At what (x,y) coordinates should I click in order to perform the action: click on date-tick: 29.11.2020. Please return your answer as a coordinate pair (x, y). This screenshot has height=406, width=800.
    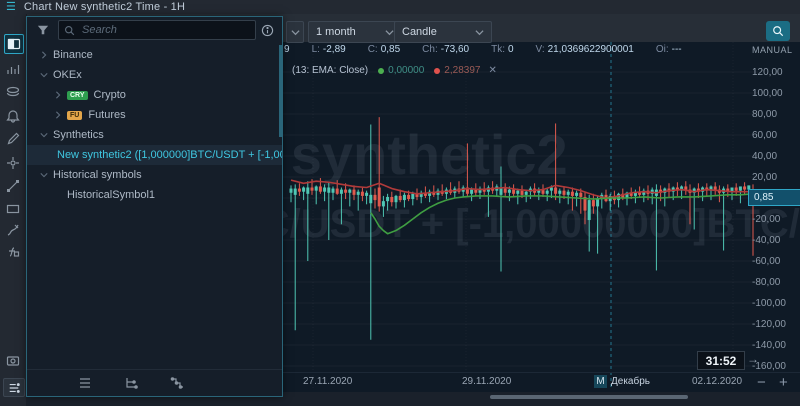
    Looking at the image, I should click on (487, 381).